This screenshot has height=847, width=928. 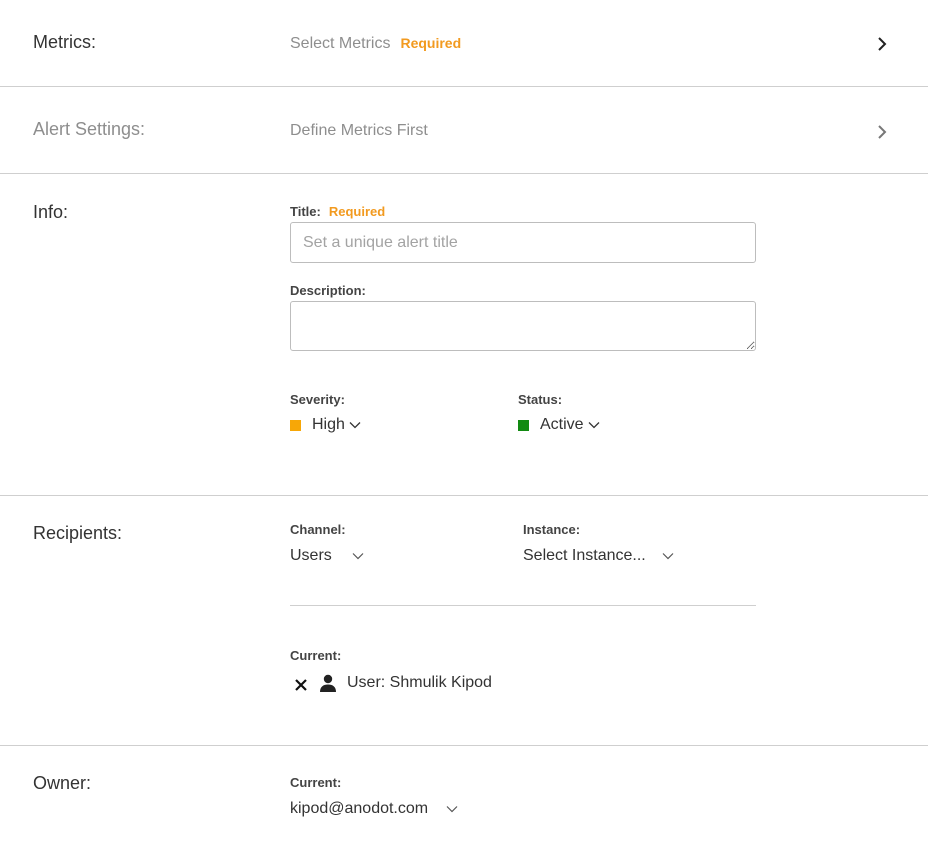 What do you see at coordinates (328, 683) in the screenshot?
I see `user-icon` at bounding box center [328, 683].